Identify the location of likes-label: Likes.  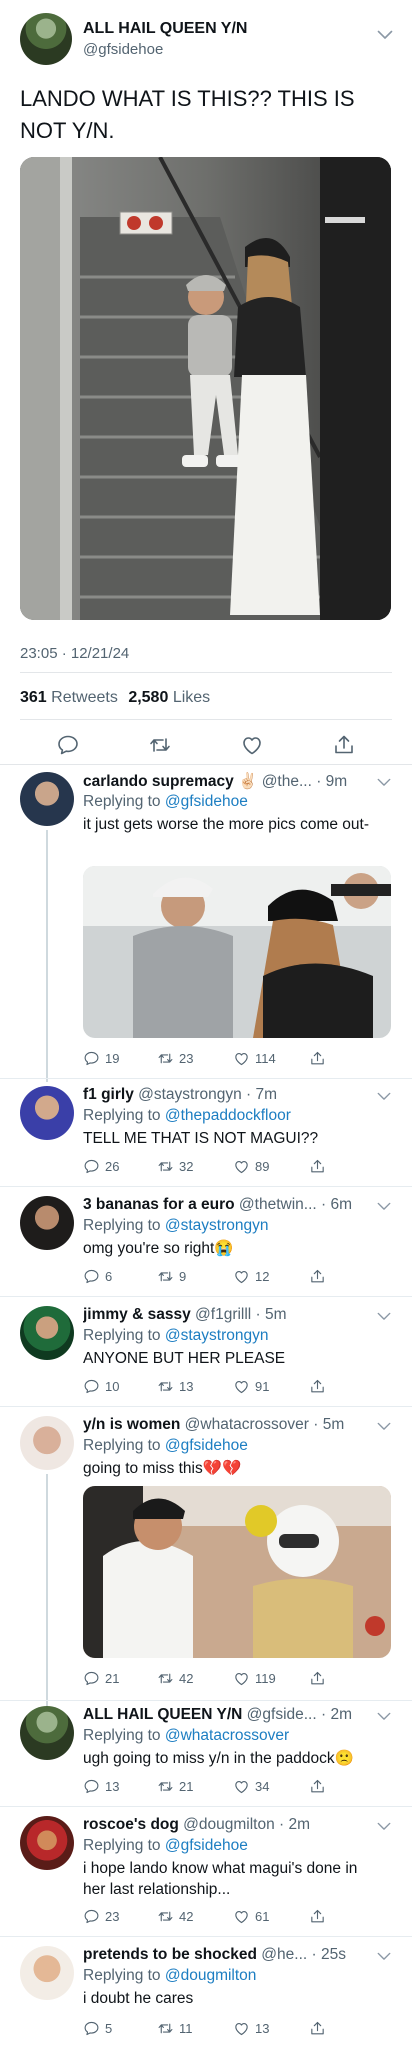
(191, 697).